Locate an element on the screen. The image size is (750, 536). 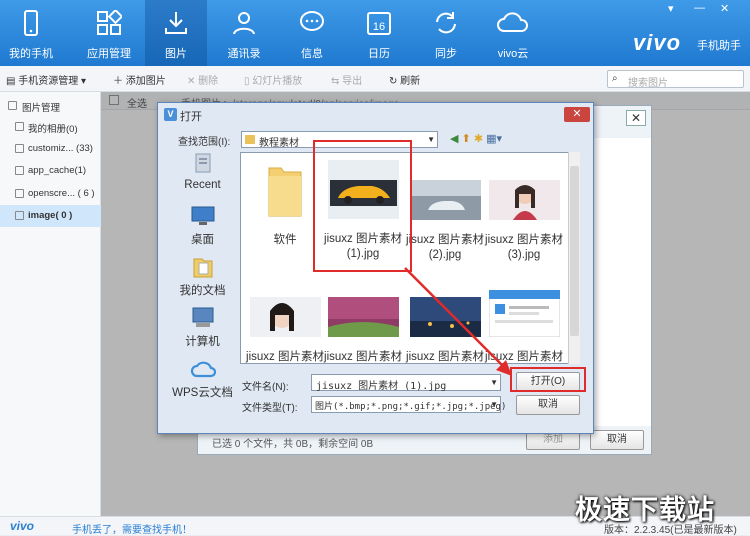
image-folder-icon is located at coordinates (12, 105).